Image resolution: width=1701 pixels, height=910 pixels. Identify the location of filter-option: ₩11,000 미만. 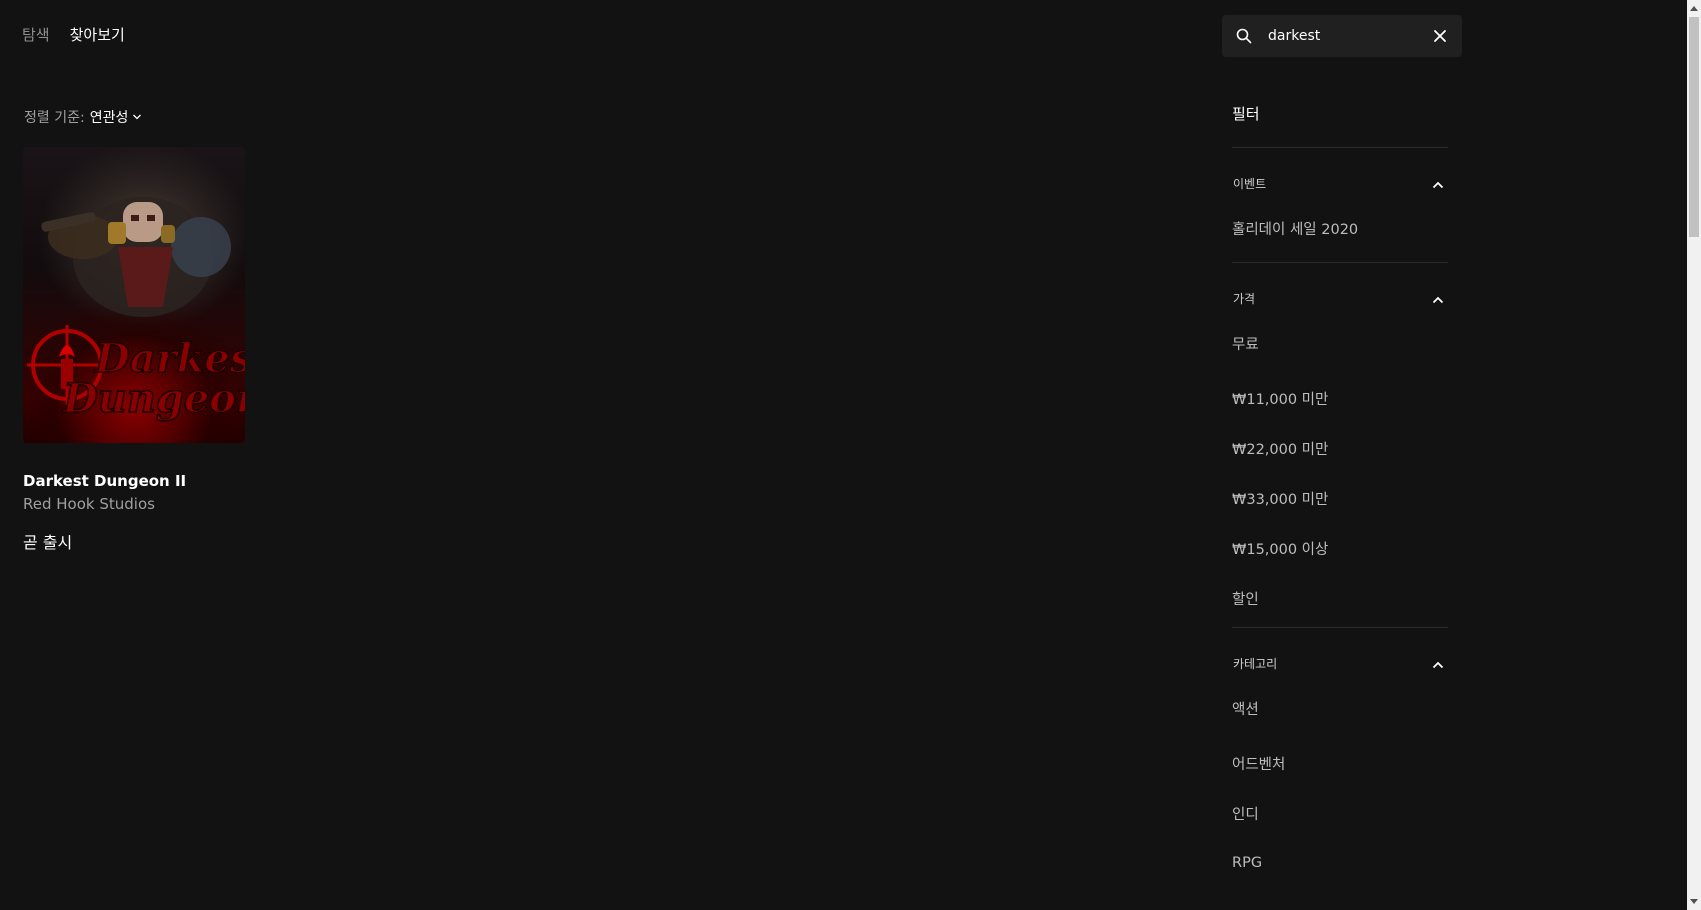
(1340, 398).